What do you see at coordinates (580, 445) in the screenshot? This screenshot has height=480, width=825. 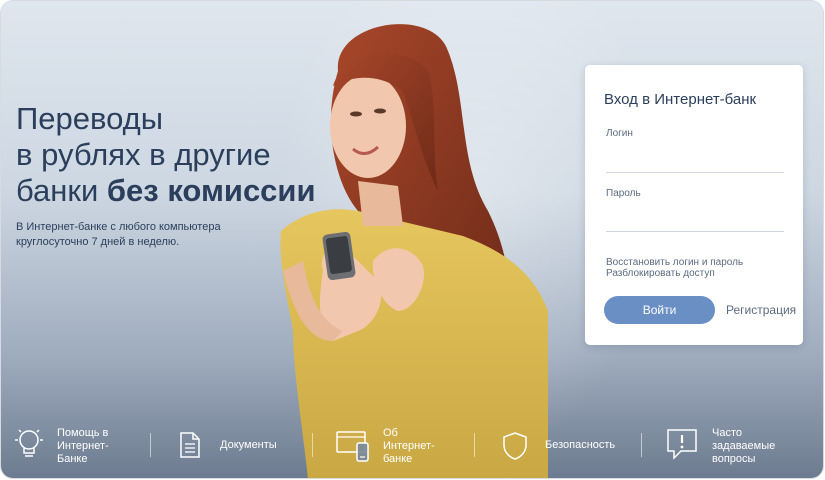 I see `bottom-item-security-label: Безопасность` at bounding box center [580, 445].